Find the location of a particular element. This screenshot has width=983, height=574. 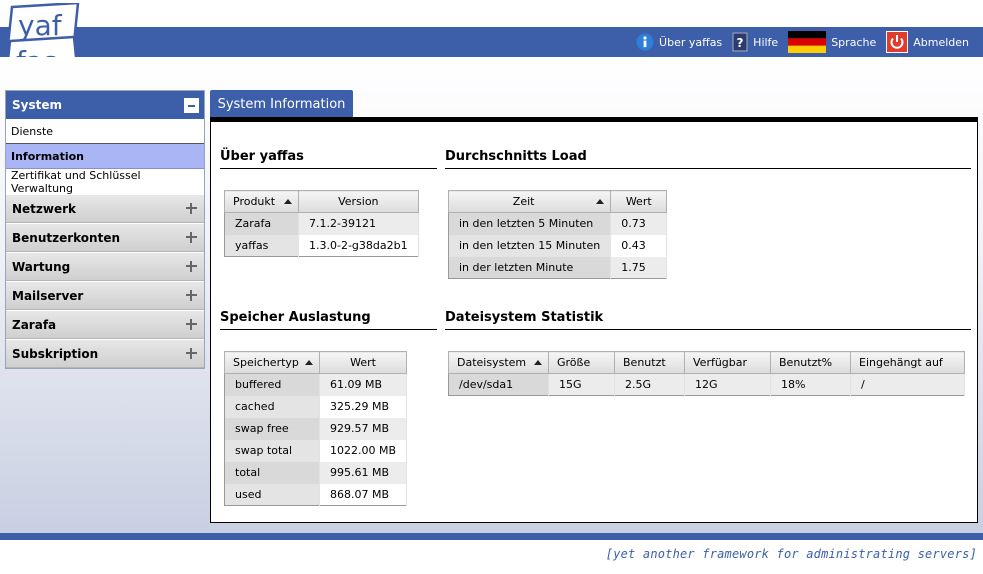

section-title-load: Durchschnitts Load is located at coordinates (708, 157).